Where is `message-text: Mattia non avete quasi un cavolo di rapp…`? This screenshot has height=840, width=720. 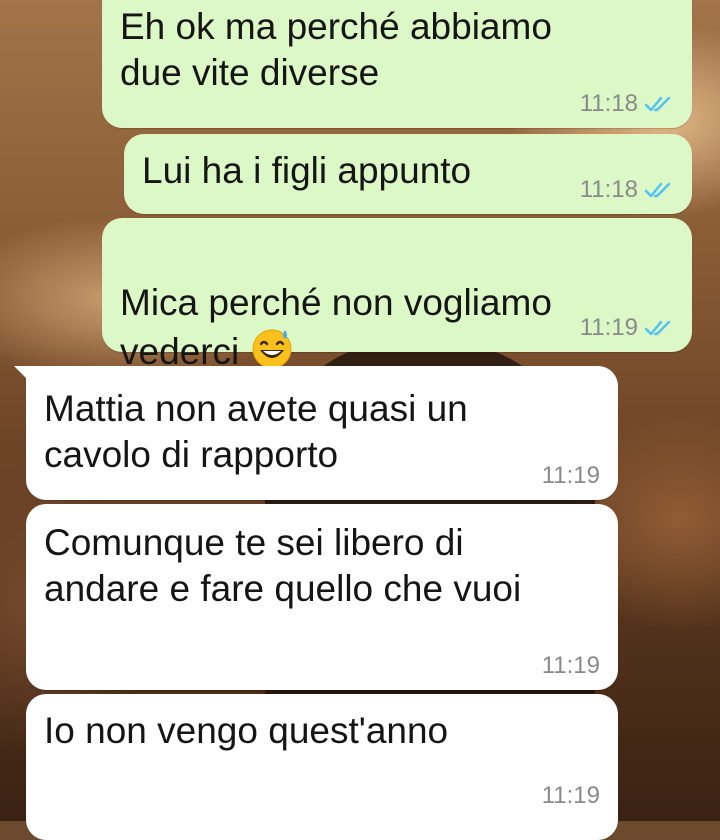
message-text: Mattia non avete quasi un cavolo di rapp… is located at coordinates (256, 431).